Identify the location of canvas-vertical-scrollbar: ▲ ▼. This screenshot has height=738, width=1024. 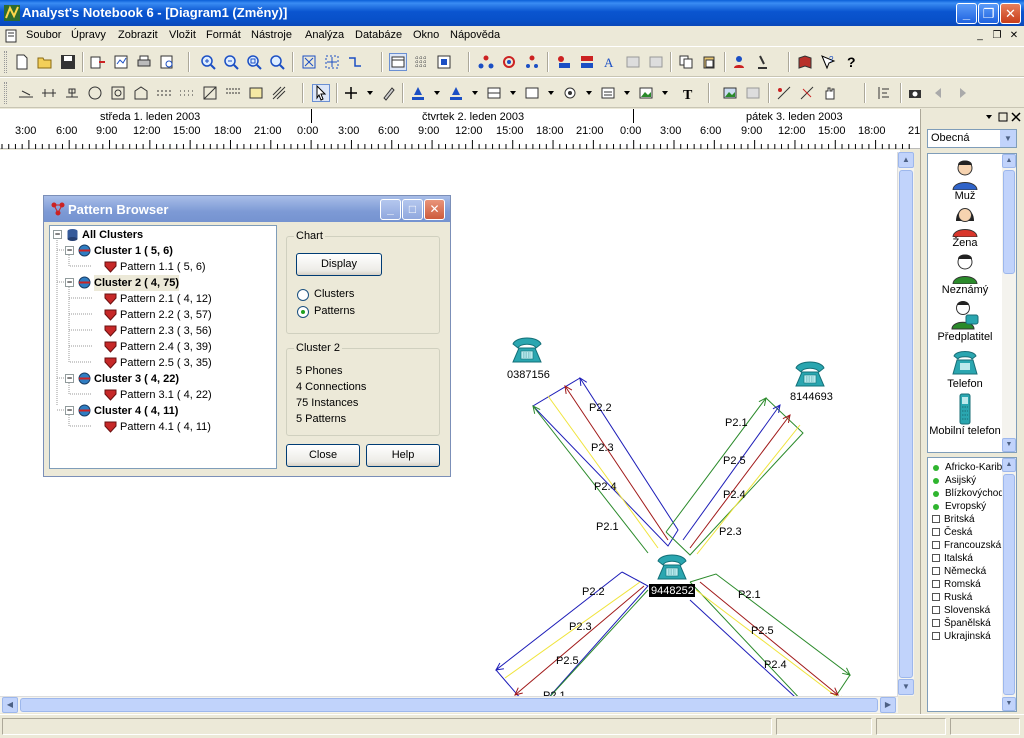
(905, 424).